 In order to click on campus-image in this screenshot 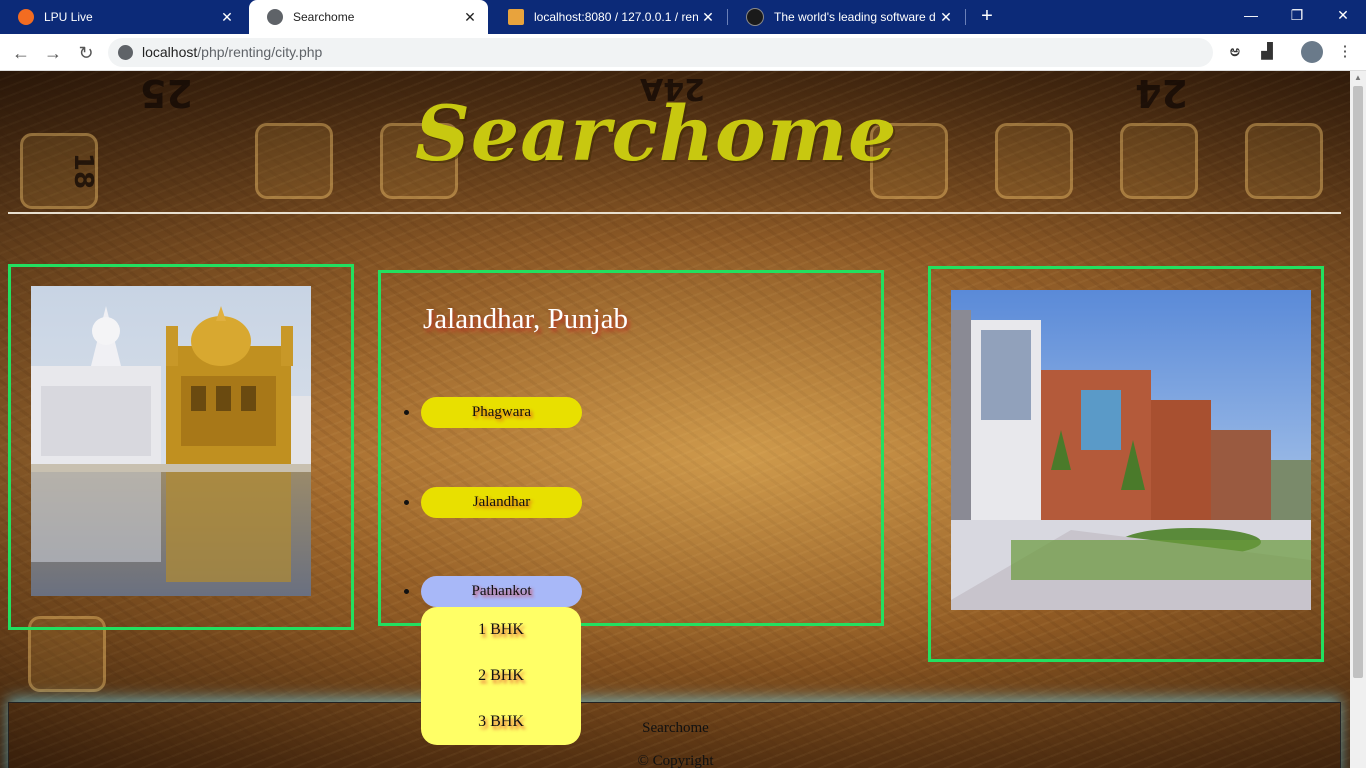, I will do `click(1131, 450)`.